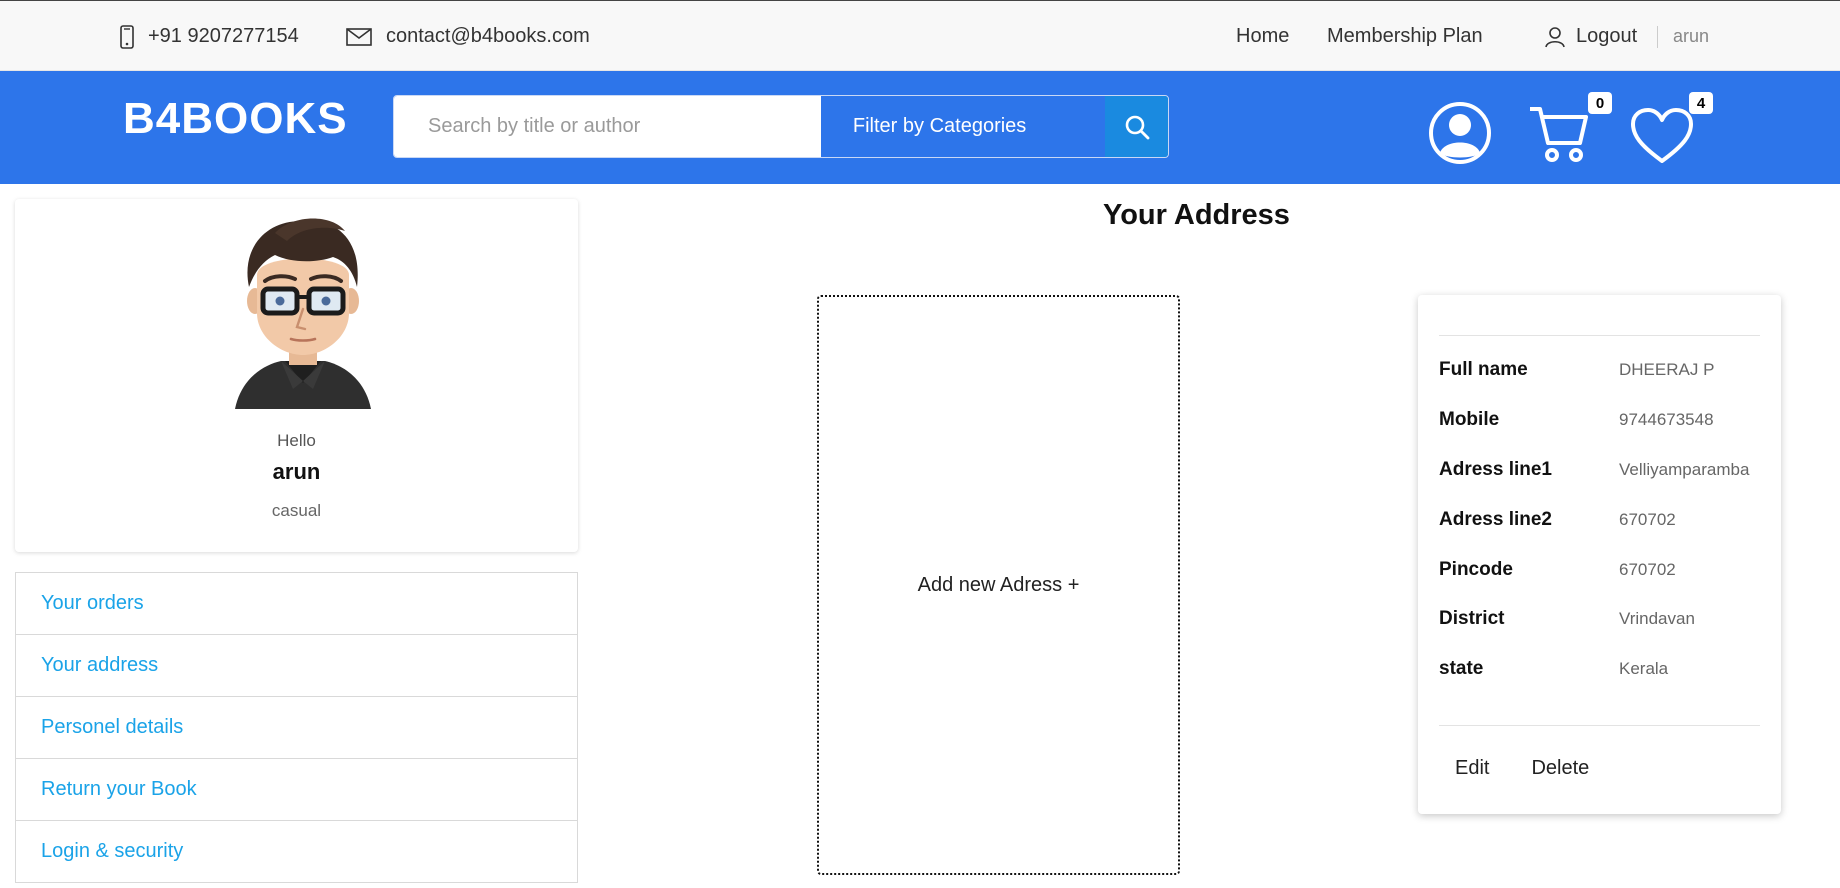 The image size is (1840, 888). I want to click on field-value: Velliyamparamba, so click(1684, 469).